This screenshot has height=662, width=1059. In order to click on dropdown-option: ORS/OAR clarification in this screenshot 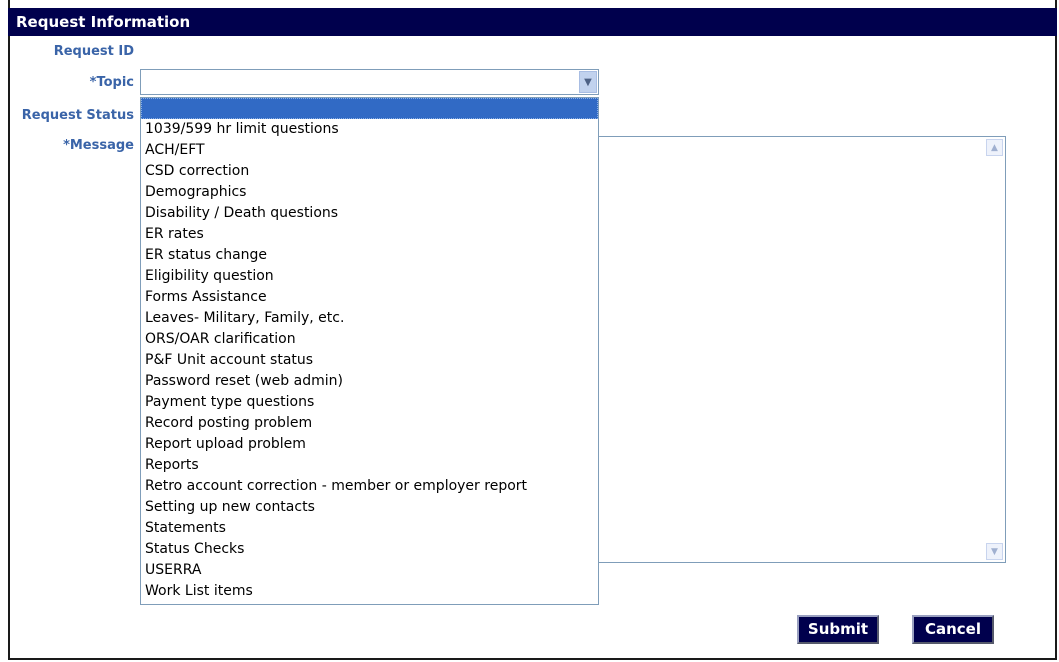, I will do `click(369, 339)`.